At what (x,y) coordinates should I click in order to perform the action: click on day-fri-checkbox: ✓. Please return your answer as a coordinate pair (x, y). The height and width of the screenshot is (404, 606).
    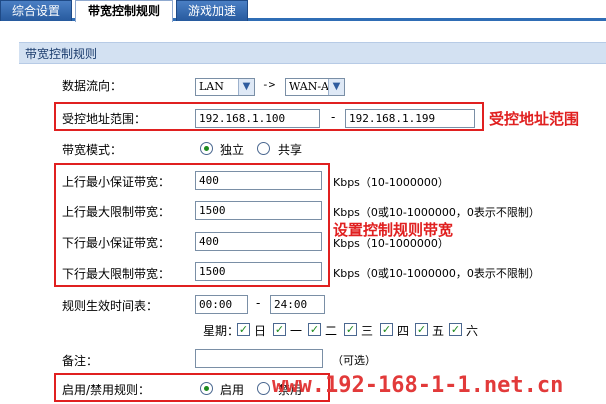
    Looking at the image, I should click on (421, 329).